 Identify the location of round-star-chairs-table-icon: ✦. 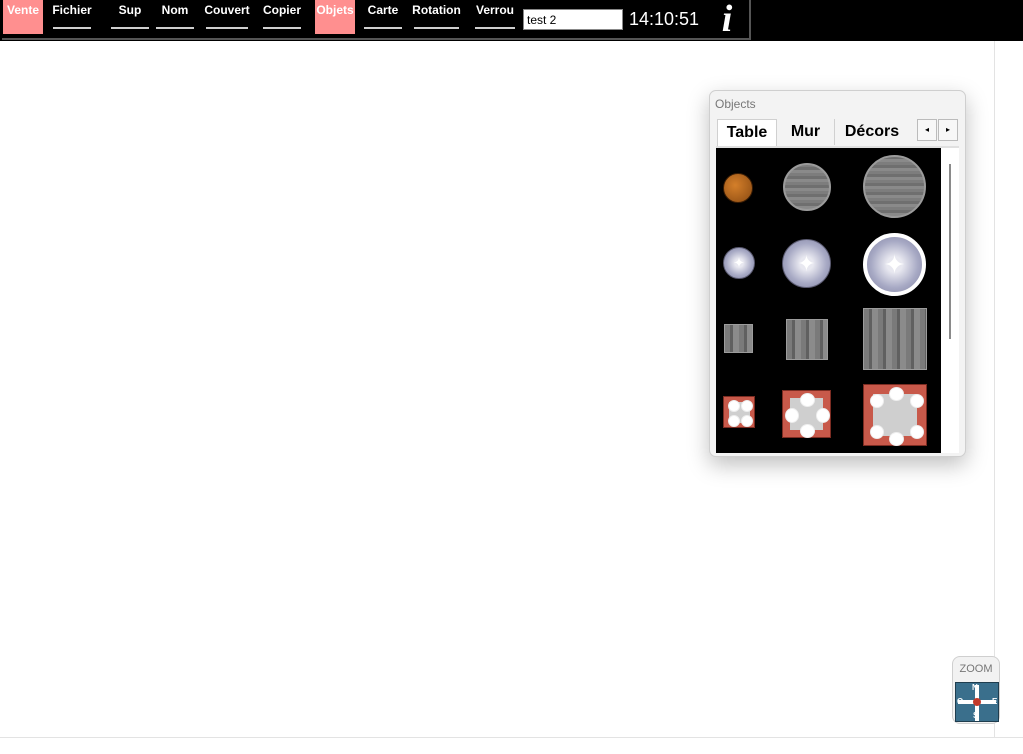
(894, 264).